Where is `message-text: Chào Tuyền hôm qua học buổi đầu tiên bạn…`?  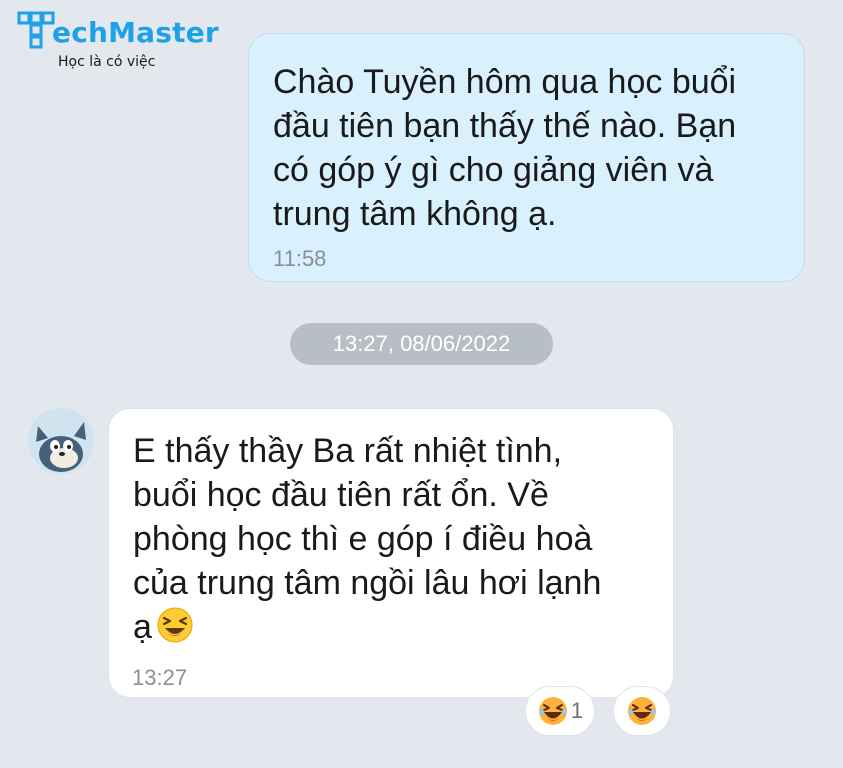 message-text: Chào Tuyền hôm qua học buổi đầu tiên bạn… is located at coordinates (505, 148).